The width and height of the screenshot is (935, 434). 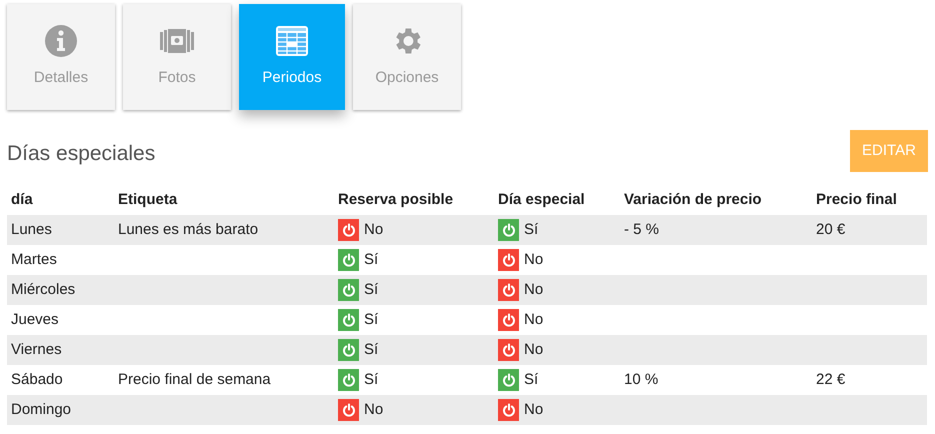 I want to click on table-cell: - 5 %, so click(x=716, y=230).